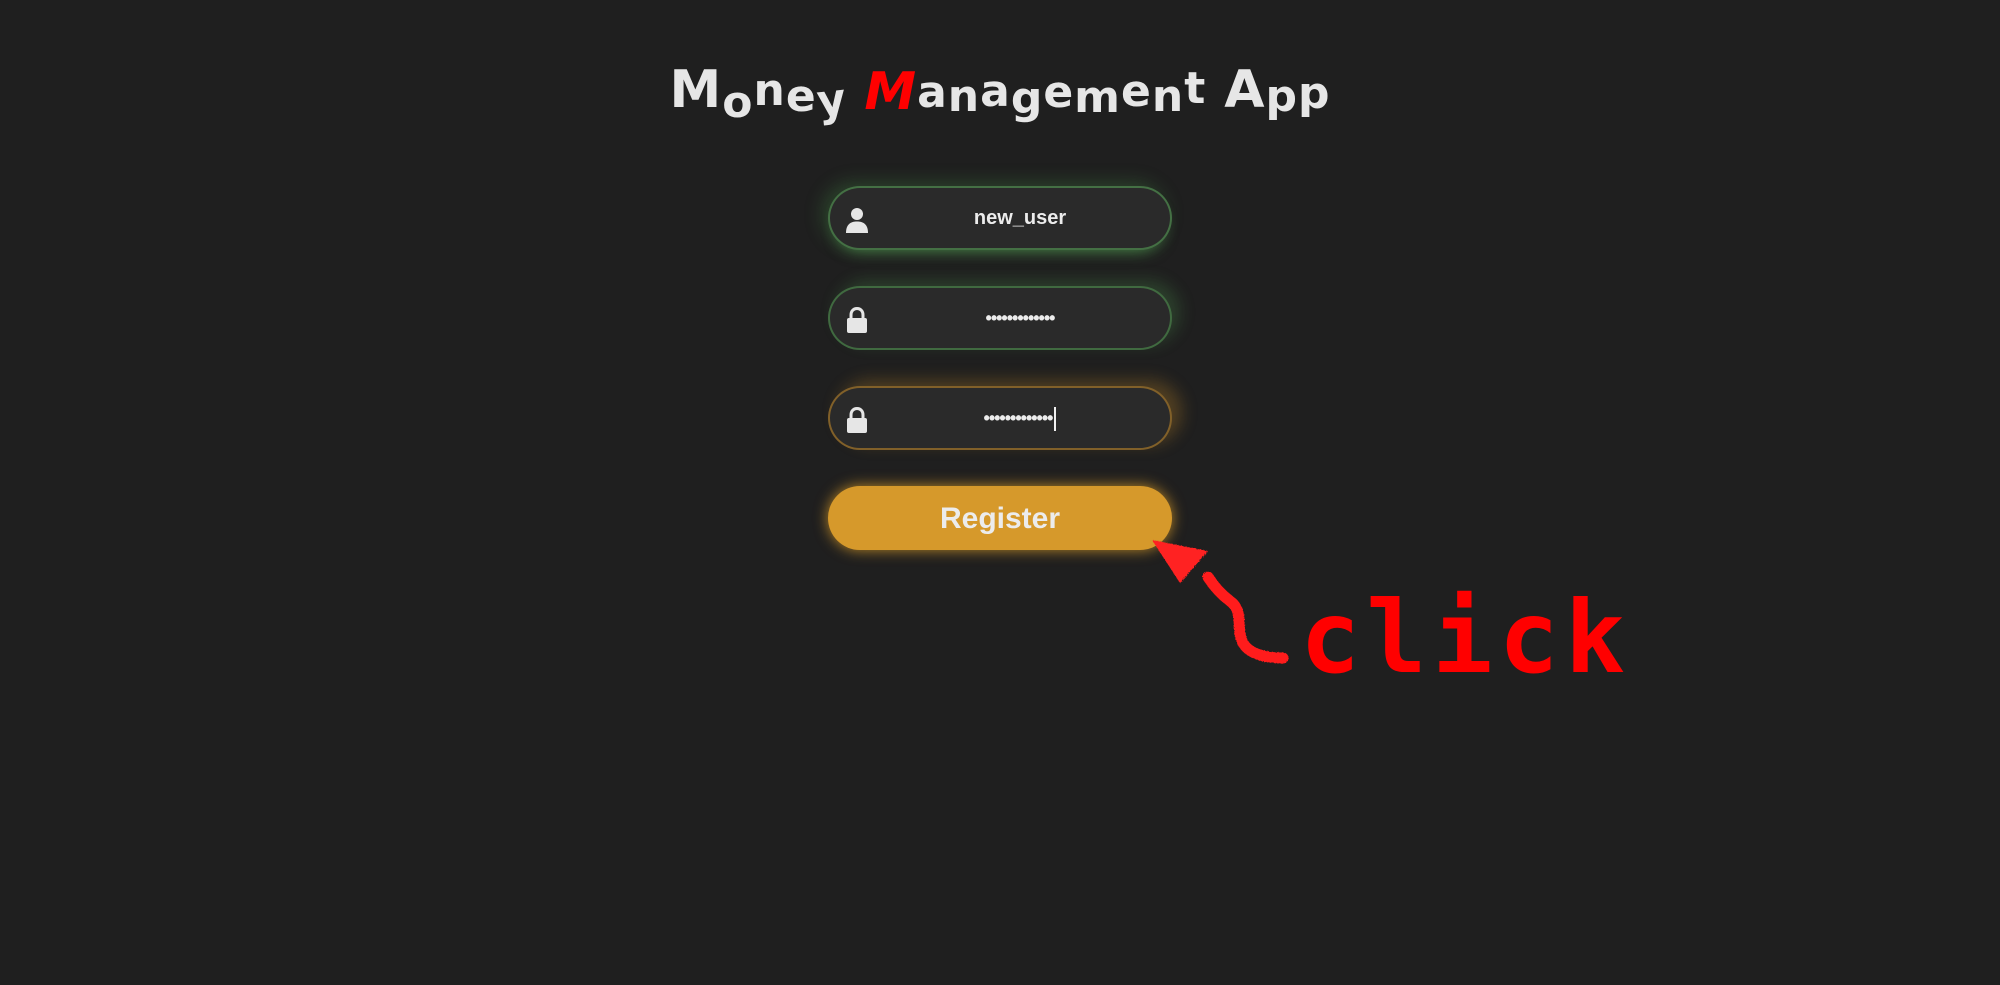 Image resolution: width=2000 pixels, height=985 pixels. I want to click on confirm-password-field: •••••••••••••, so click(1000, 418).